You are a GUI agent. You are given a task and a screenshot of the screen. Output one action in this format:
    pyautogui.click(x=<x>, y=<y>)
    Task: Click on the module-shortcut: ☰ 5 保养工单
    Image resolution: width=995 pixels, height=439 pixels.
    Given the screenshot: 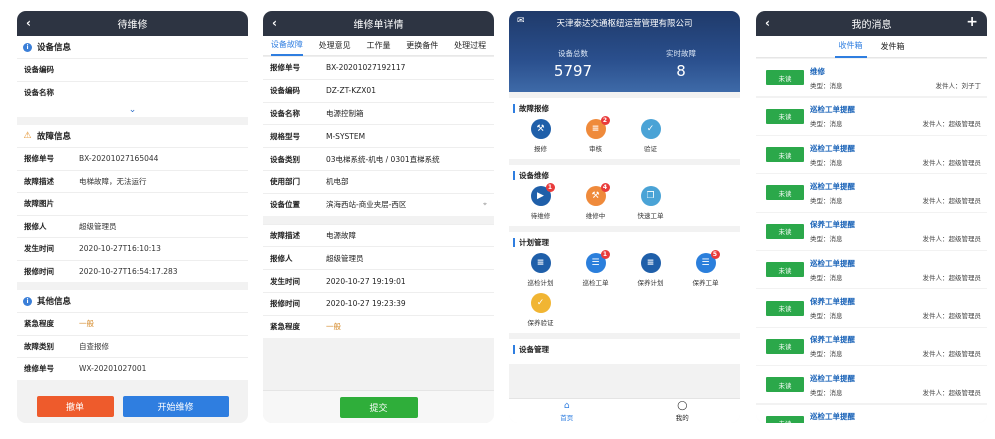 What is the action you would take?
    pyautogui.click(x=705, y=269)
    